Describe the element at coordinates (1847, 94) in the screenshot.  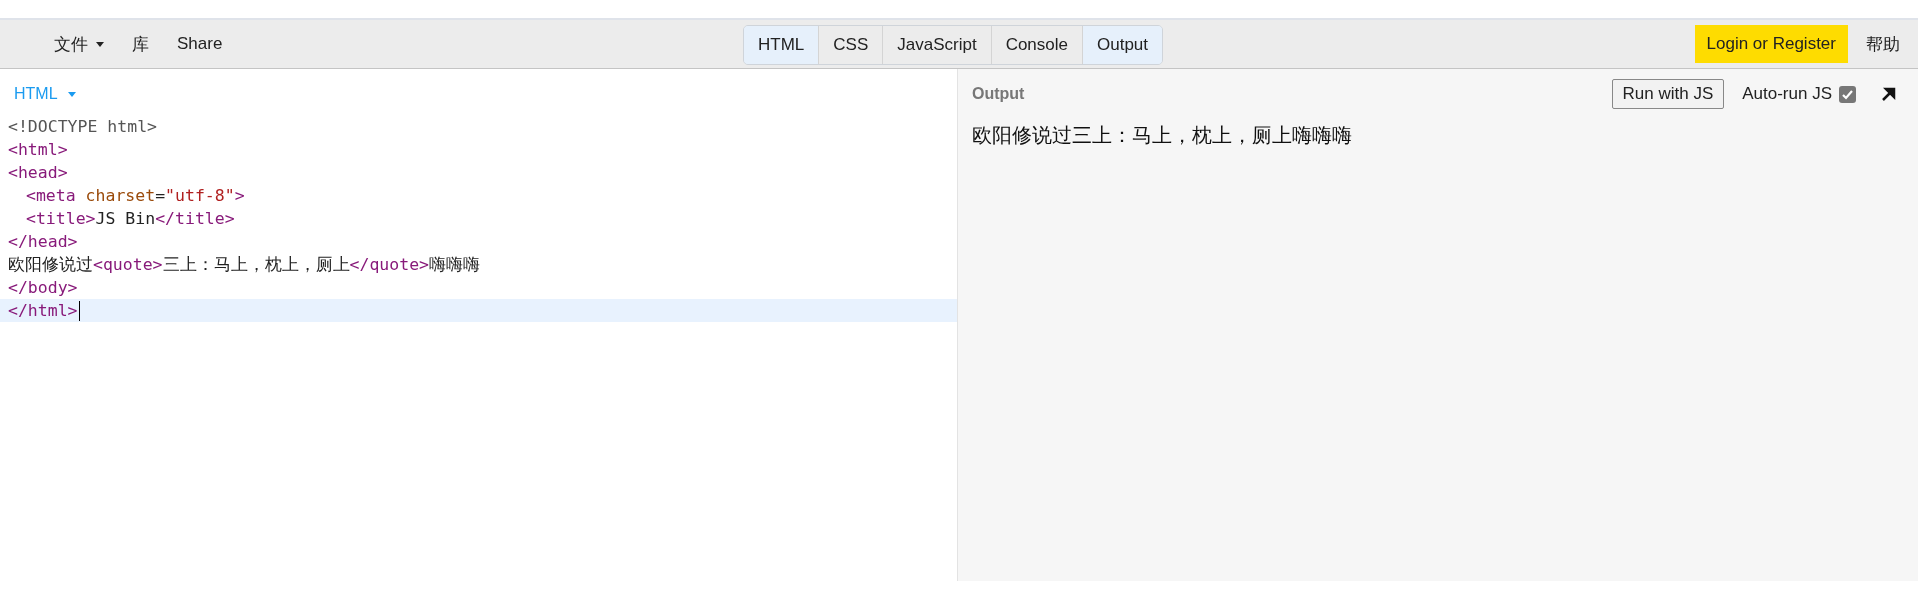
I see `checkbox` at that location.